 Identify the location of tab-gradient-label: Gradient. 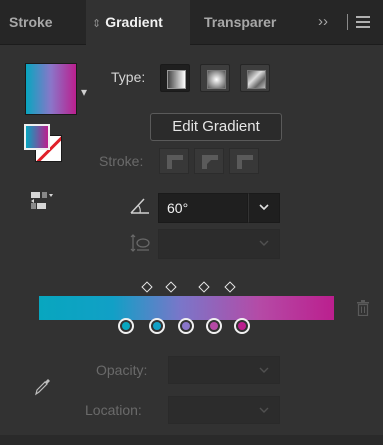
(134, 22).